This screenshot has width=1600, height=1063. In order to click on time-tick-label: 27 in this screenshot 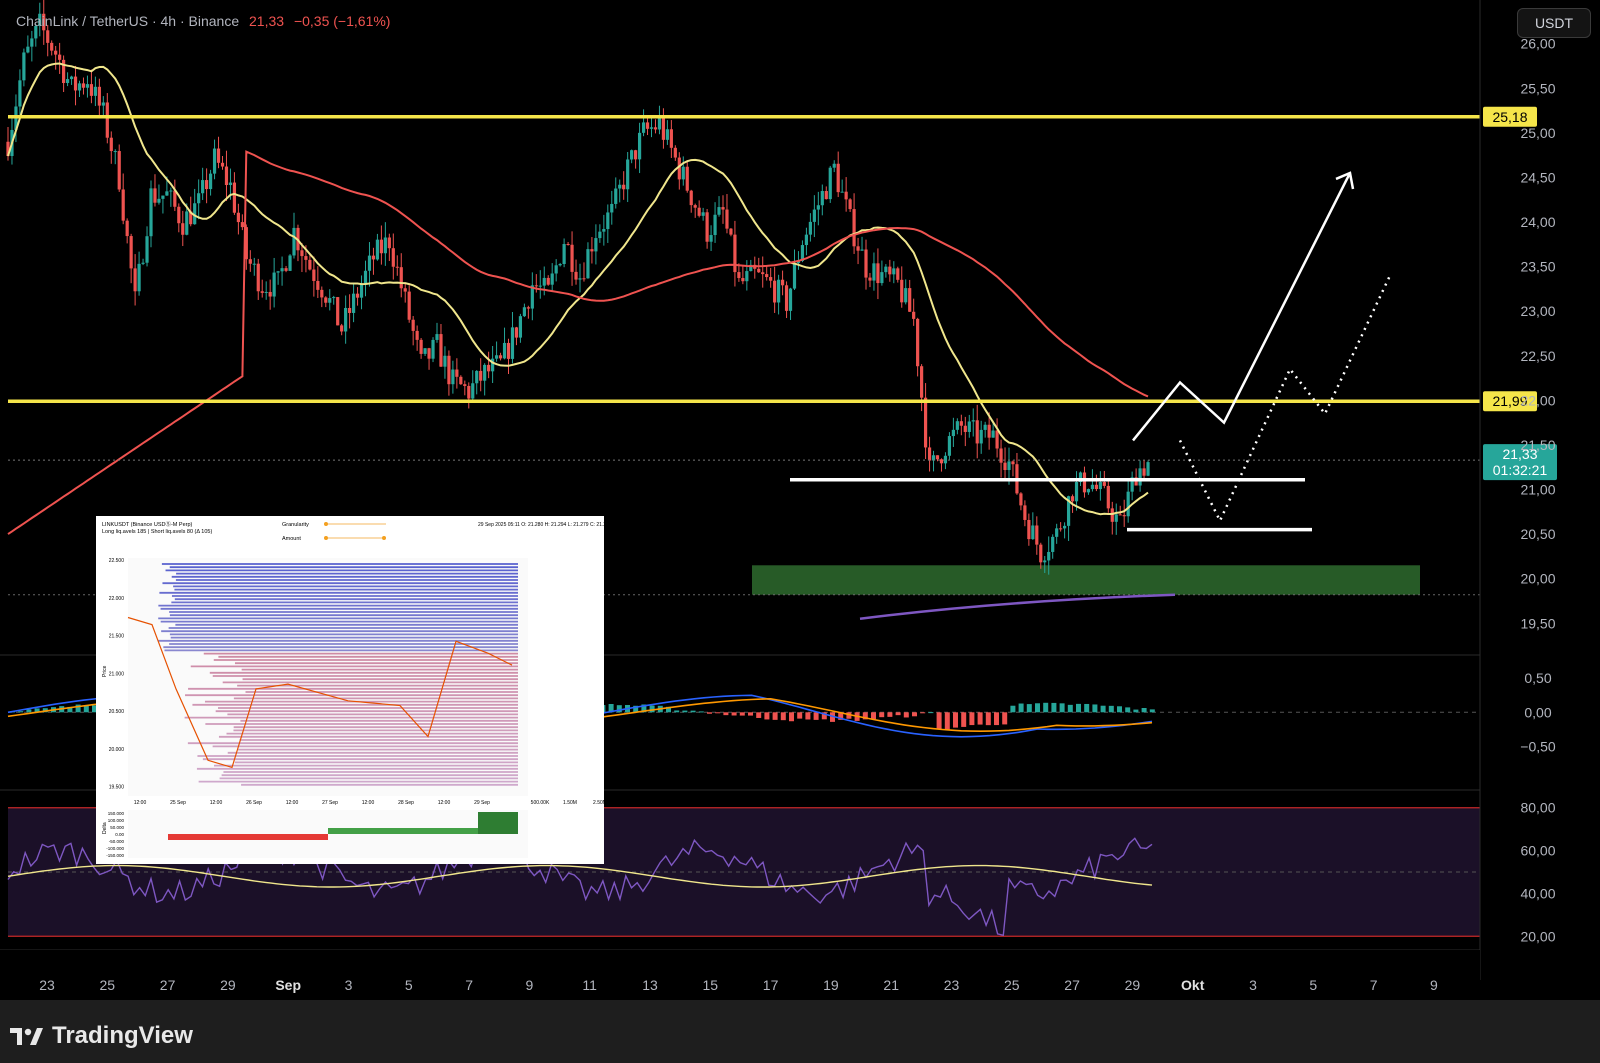, I will do `click(168, 985)`.